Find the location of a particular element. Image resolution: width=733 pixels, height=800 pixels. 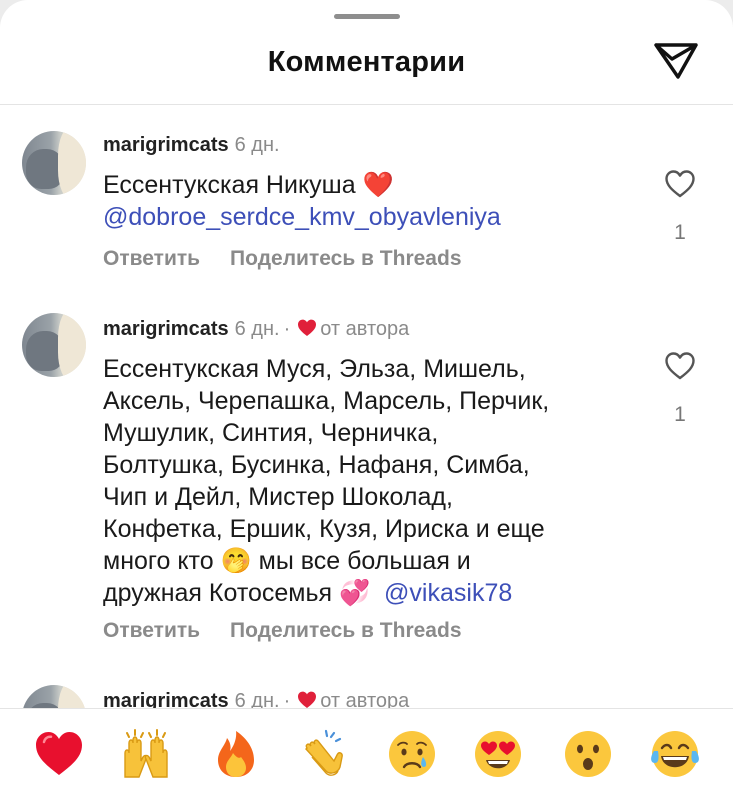

drag-handle is located at coordinates (367, 16).